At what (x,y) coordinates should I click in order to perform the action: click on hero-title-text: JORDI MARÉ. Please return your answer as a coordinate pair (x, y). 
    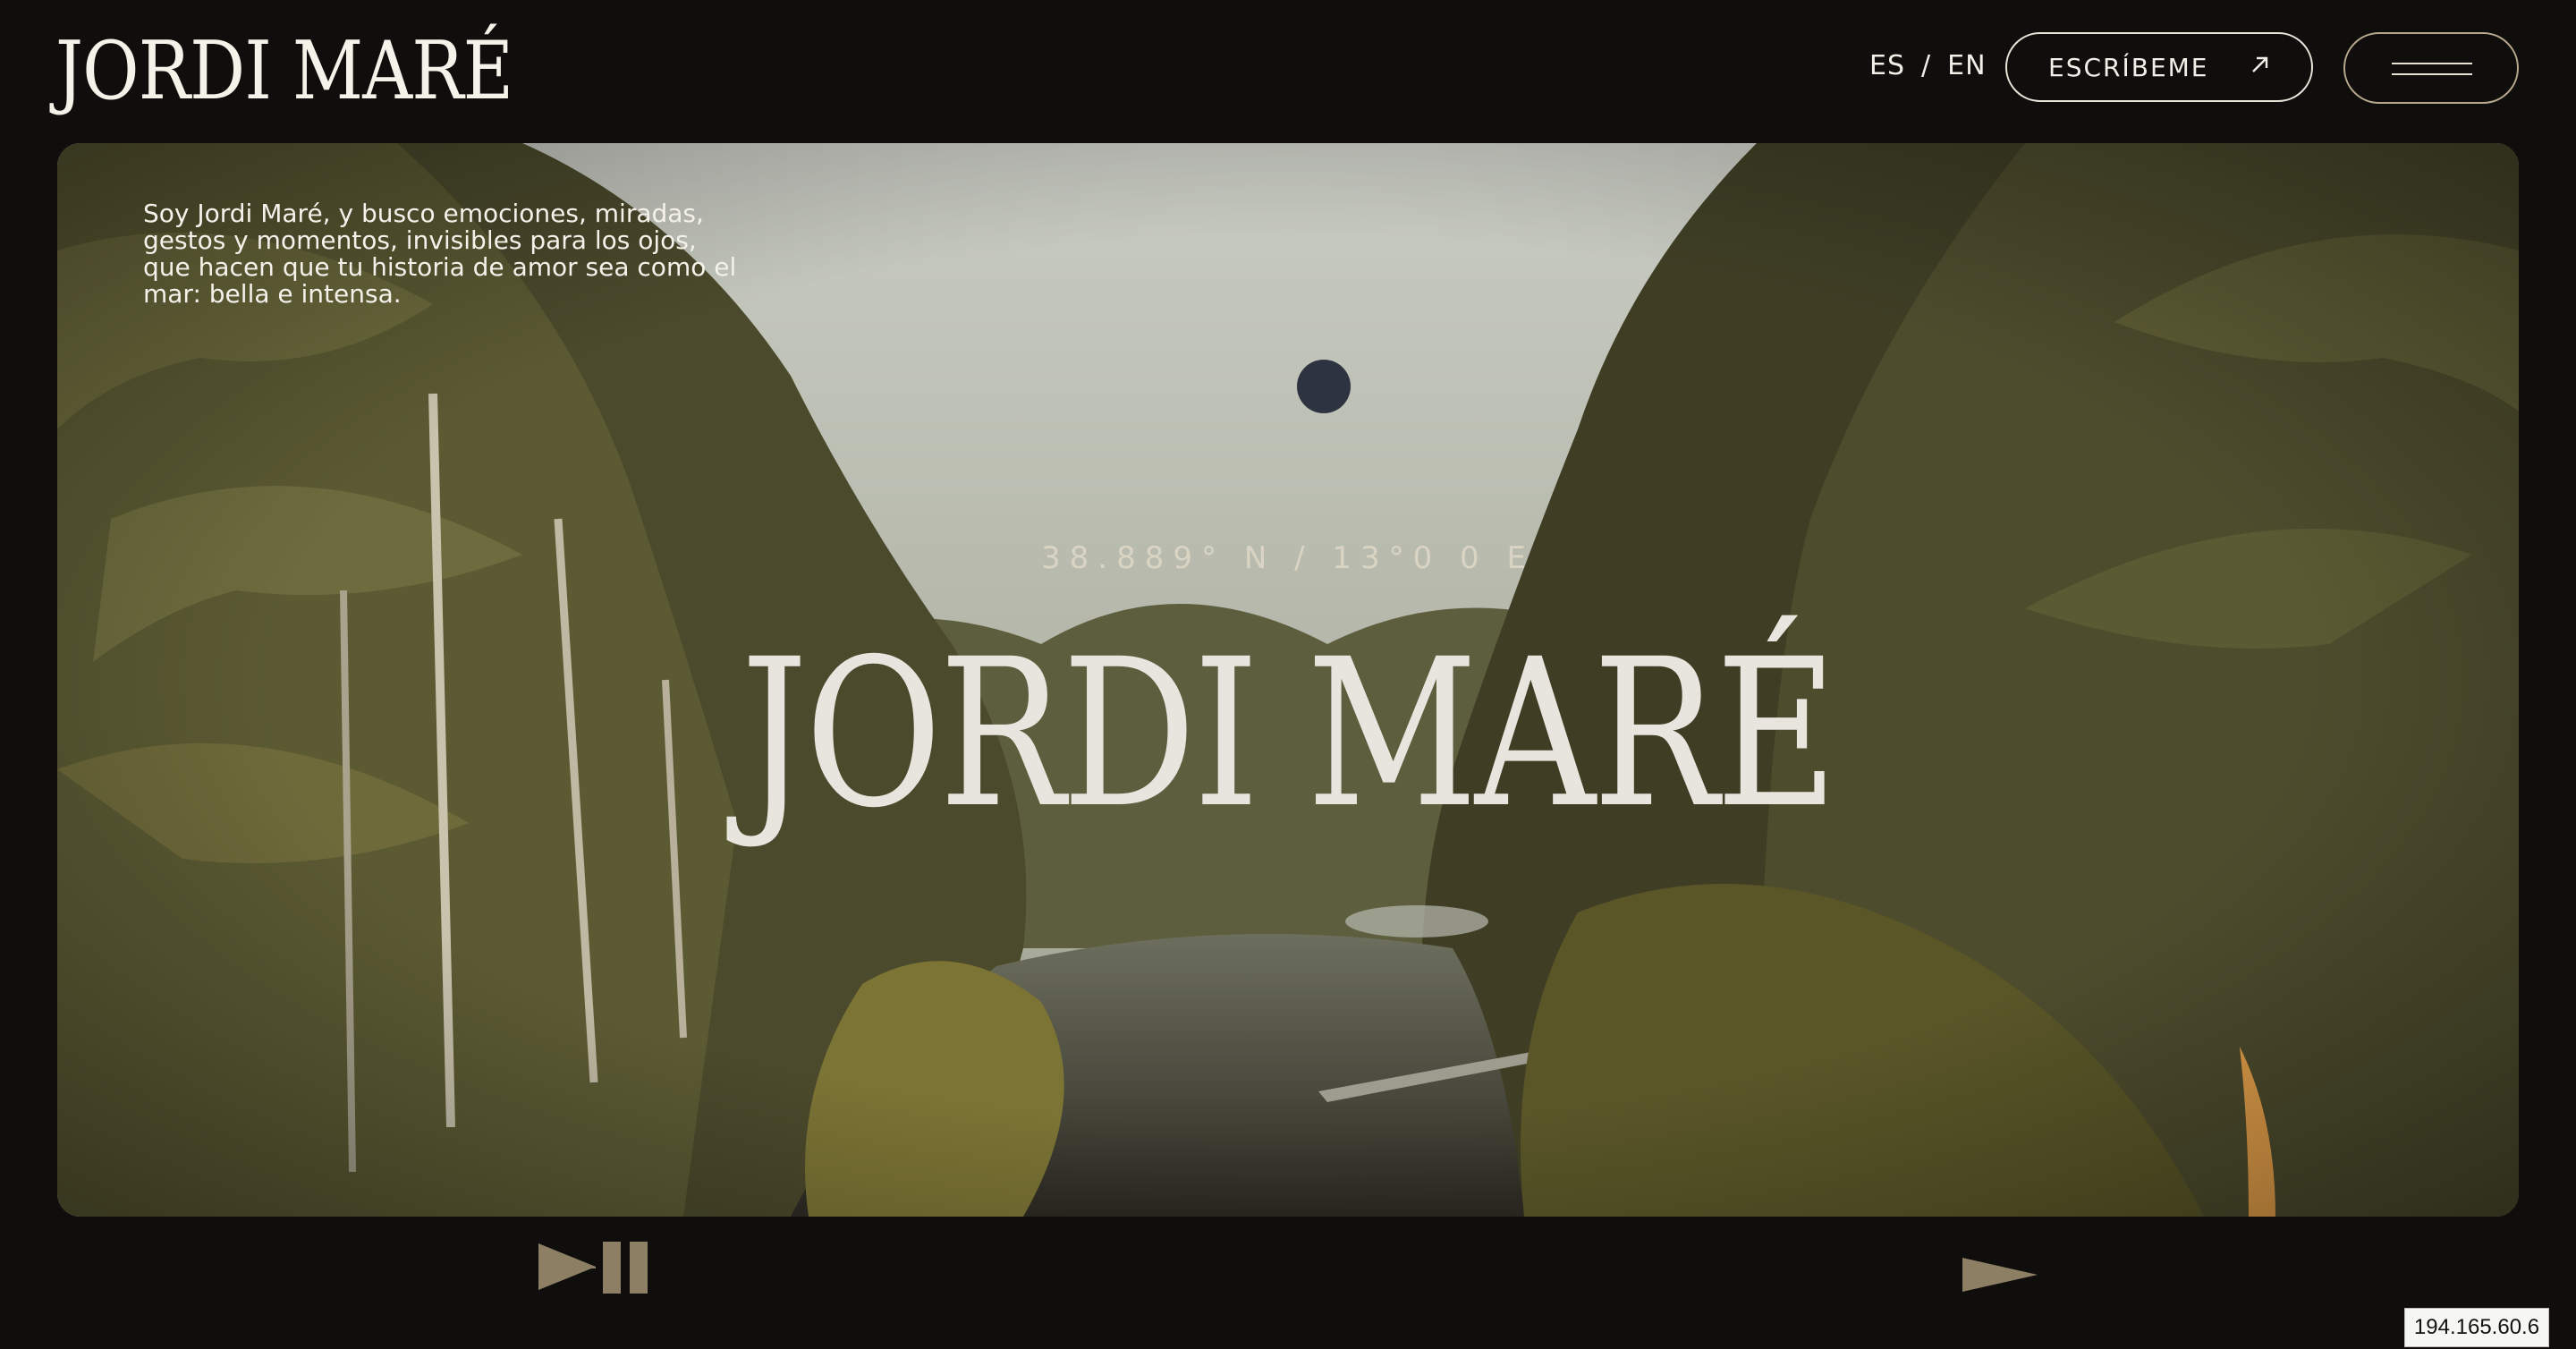
    Looking at the image, I should click on (1289, 734).